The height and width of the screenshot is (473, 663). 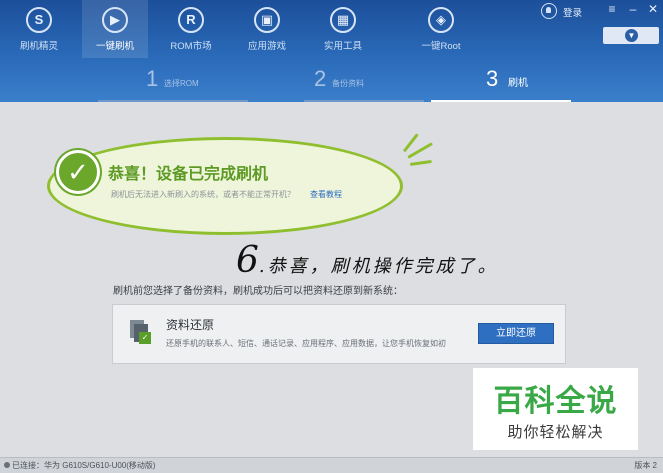 I want to click on restore-now-button: 立即还原, so click(x=516, y=333).